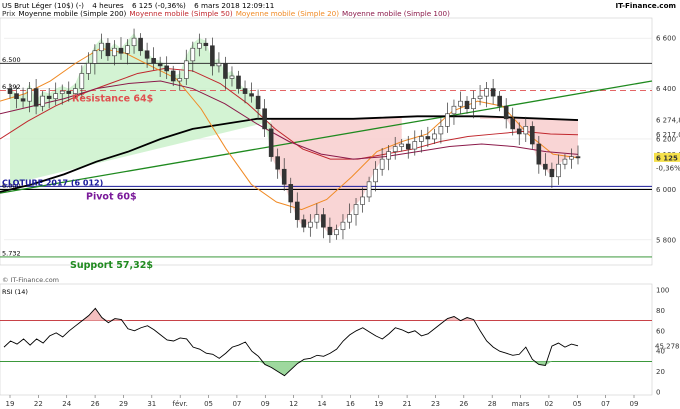 Image resolution: width=680 pixels, height=409 pixels. What do you see at coordinates (521, 404) in the screenshot?
I see `x-tick-label: mars` at bounding box center [521, 404].